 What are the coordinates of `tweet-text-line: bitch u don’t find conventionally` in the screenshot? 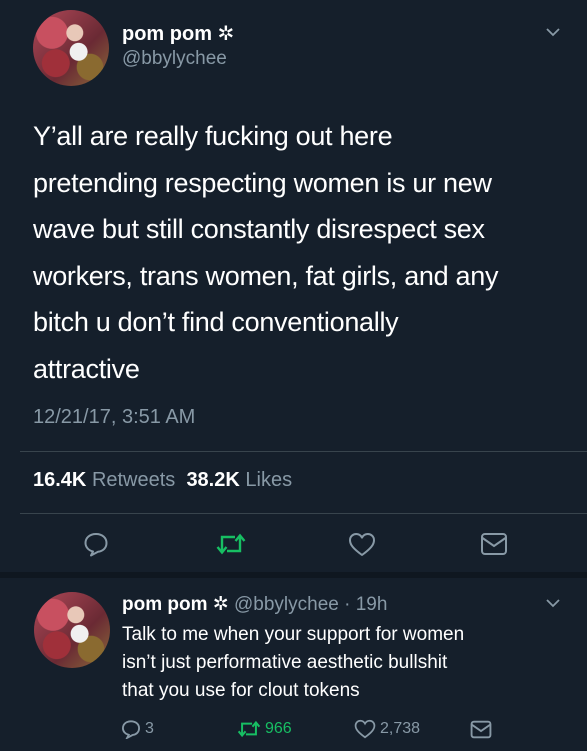 It's located at (216, 322).